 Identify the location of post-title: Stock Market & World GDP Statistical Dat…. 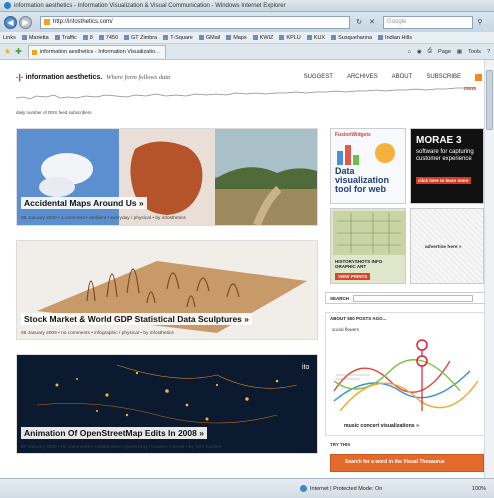
(137, 319).